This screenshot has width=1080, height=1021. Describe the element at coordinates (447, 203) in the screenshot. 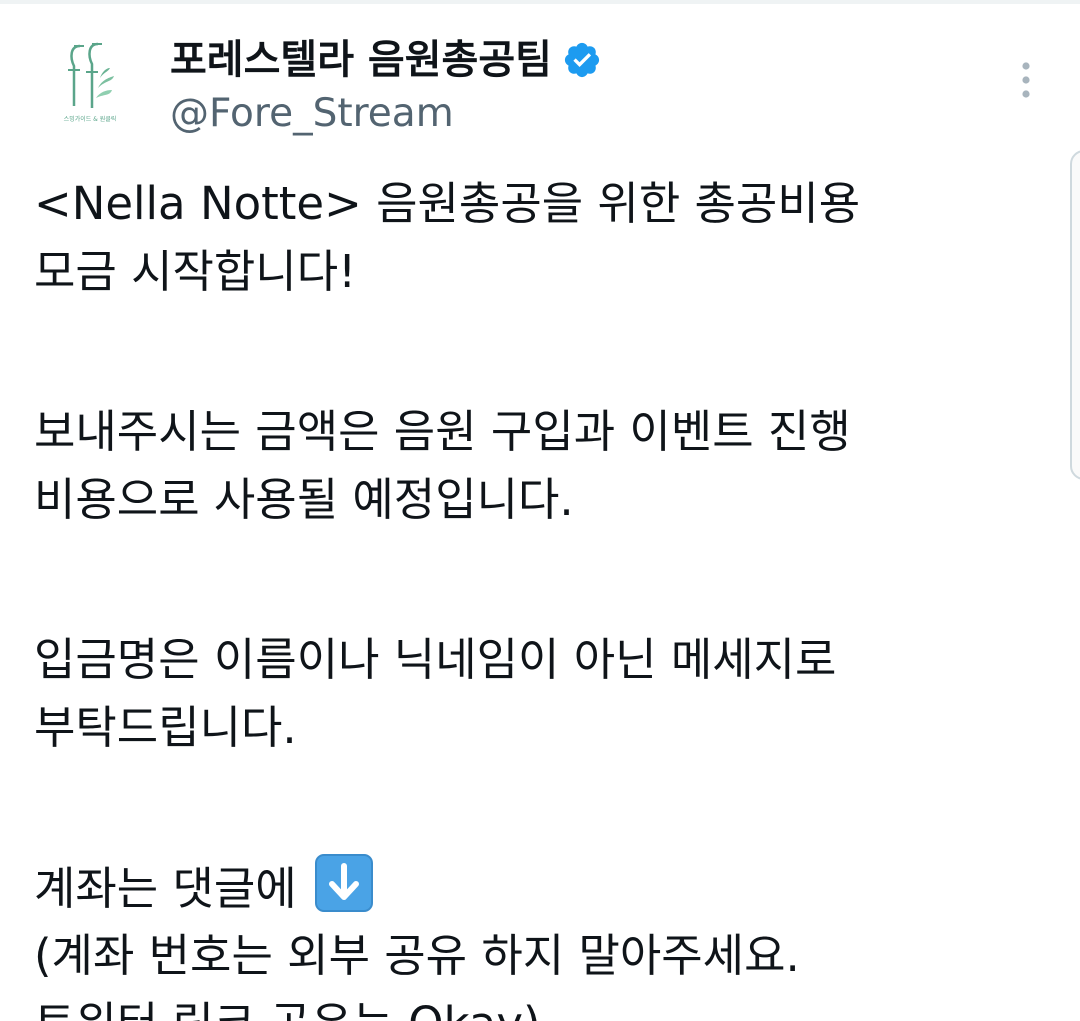

I see `tweet-line: <Nella Notte> 음원총공을 위한 총공비용` at that location.